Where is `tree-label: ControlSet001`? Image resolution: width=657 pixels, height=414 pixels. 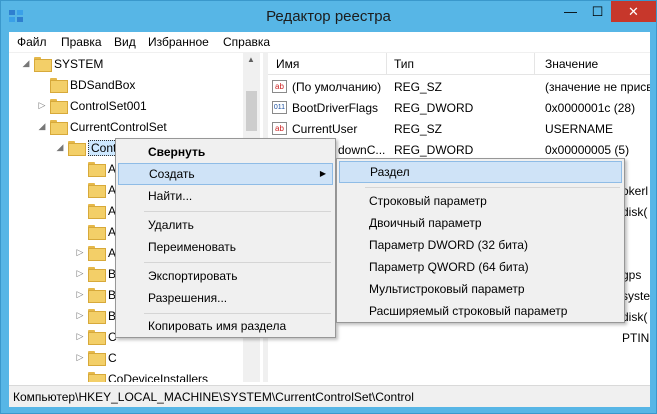
tree-label: ControlSet001 is located at coordinates (108, 105).